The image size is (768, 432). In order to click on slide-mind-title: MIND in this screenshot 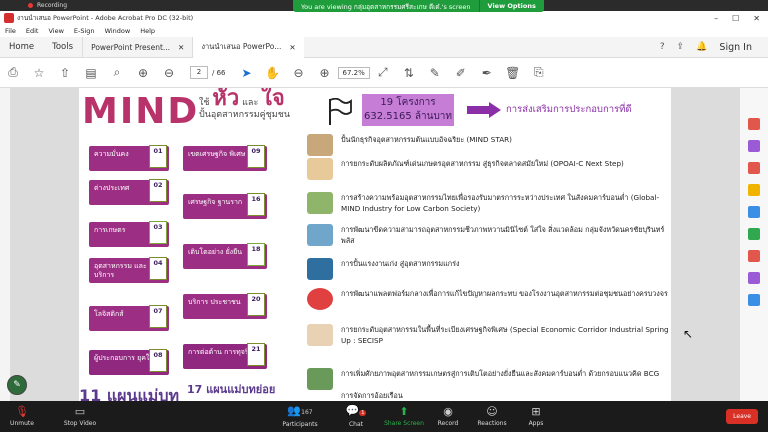, I will do `click(141, 111)`.